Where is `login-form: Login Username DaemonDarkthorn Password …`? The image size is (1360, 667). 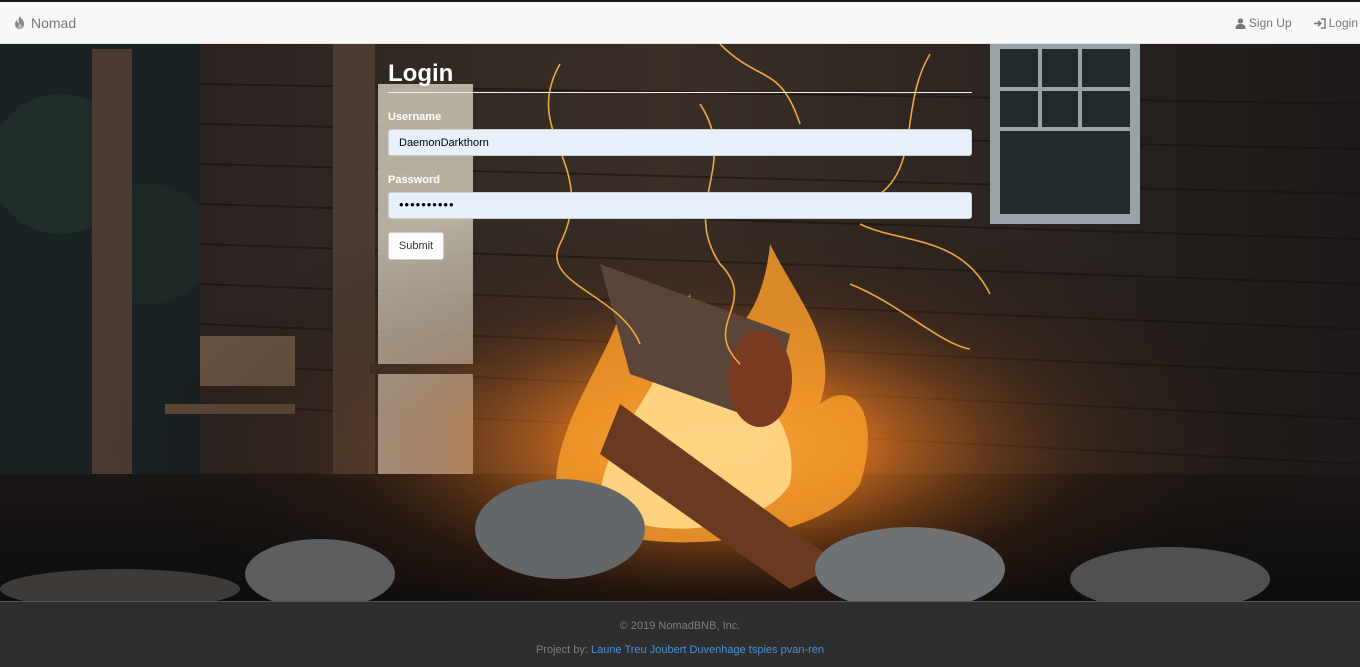
login-form: Login Username DaemonDarkthorn Password … is located at coordinates (680, 161).